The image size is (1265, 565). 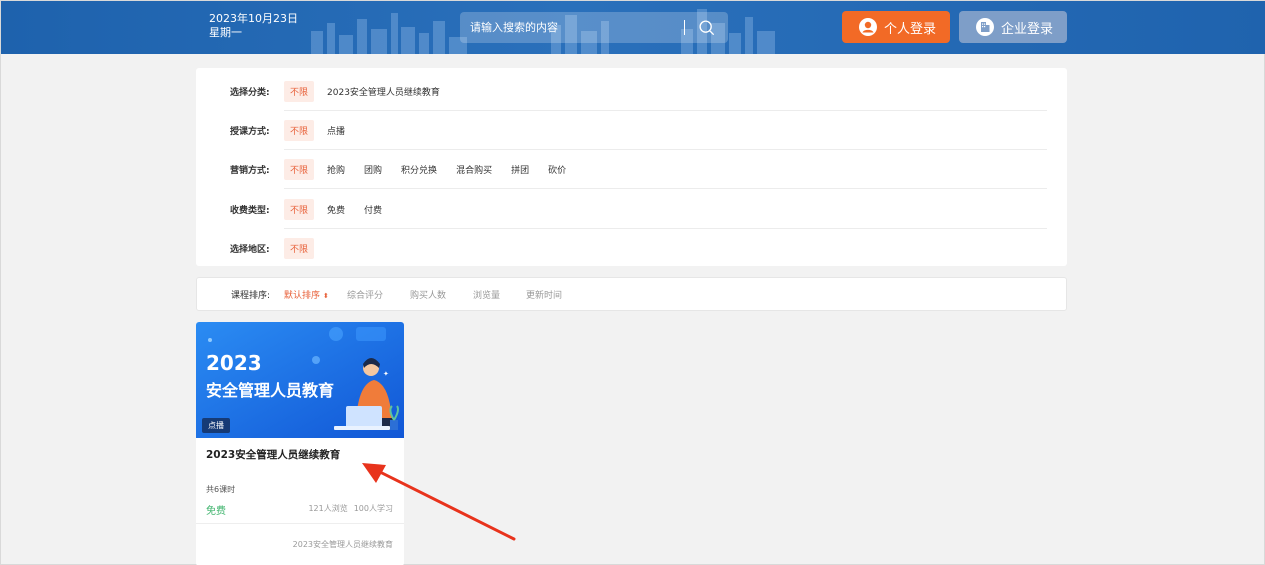 What do you see at coordinates (253, 26) in the screenshot?
I see `date-display: 2023年10月23日 星期一` at bounding box center [253, 26].